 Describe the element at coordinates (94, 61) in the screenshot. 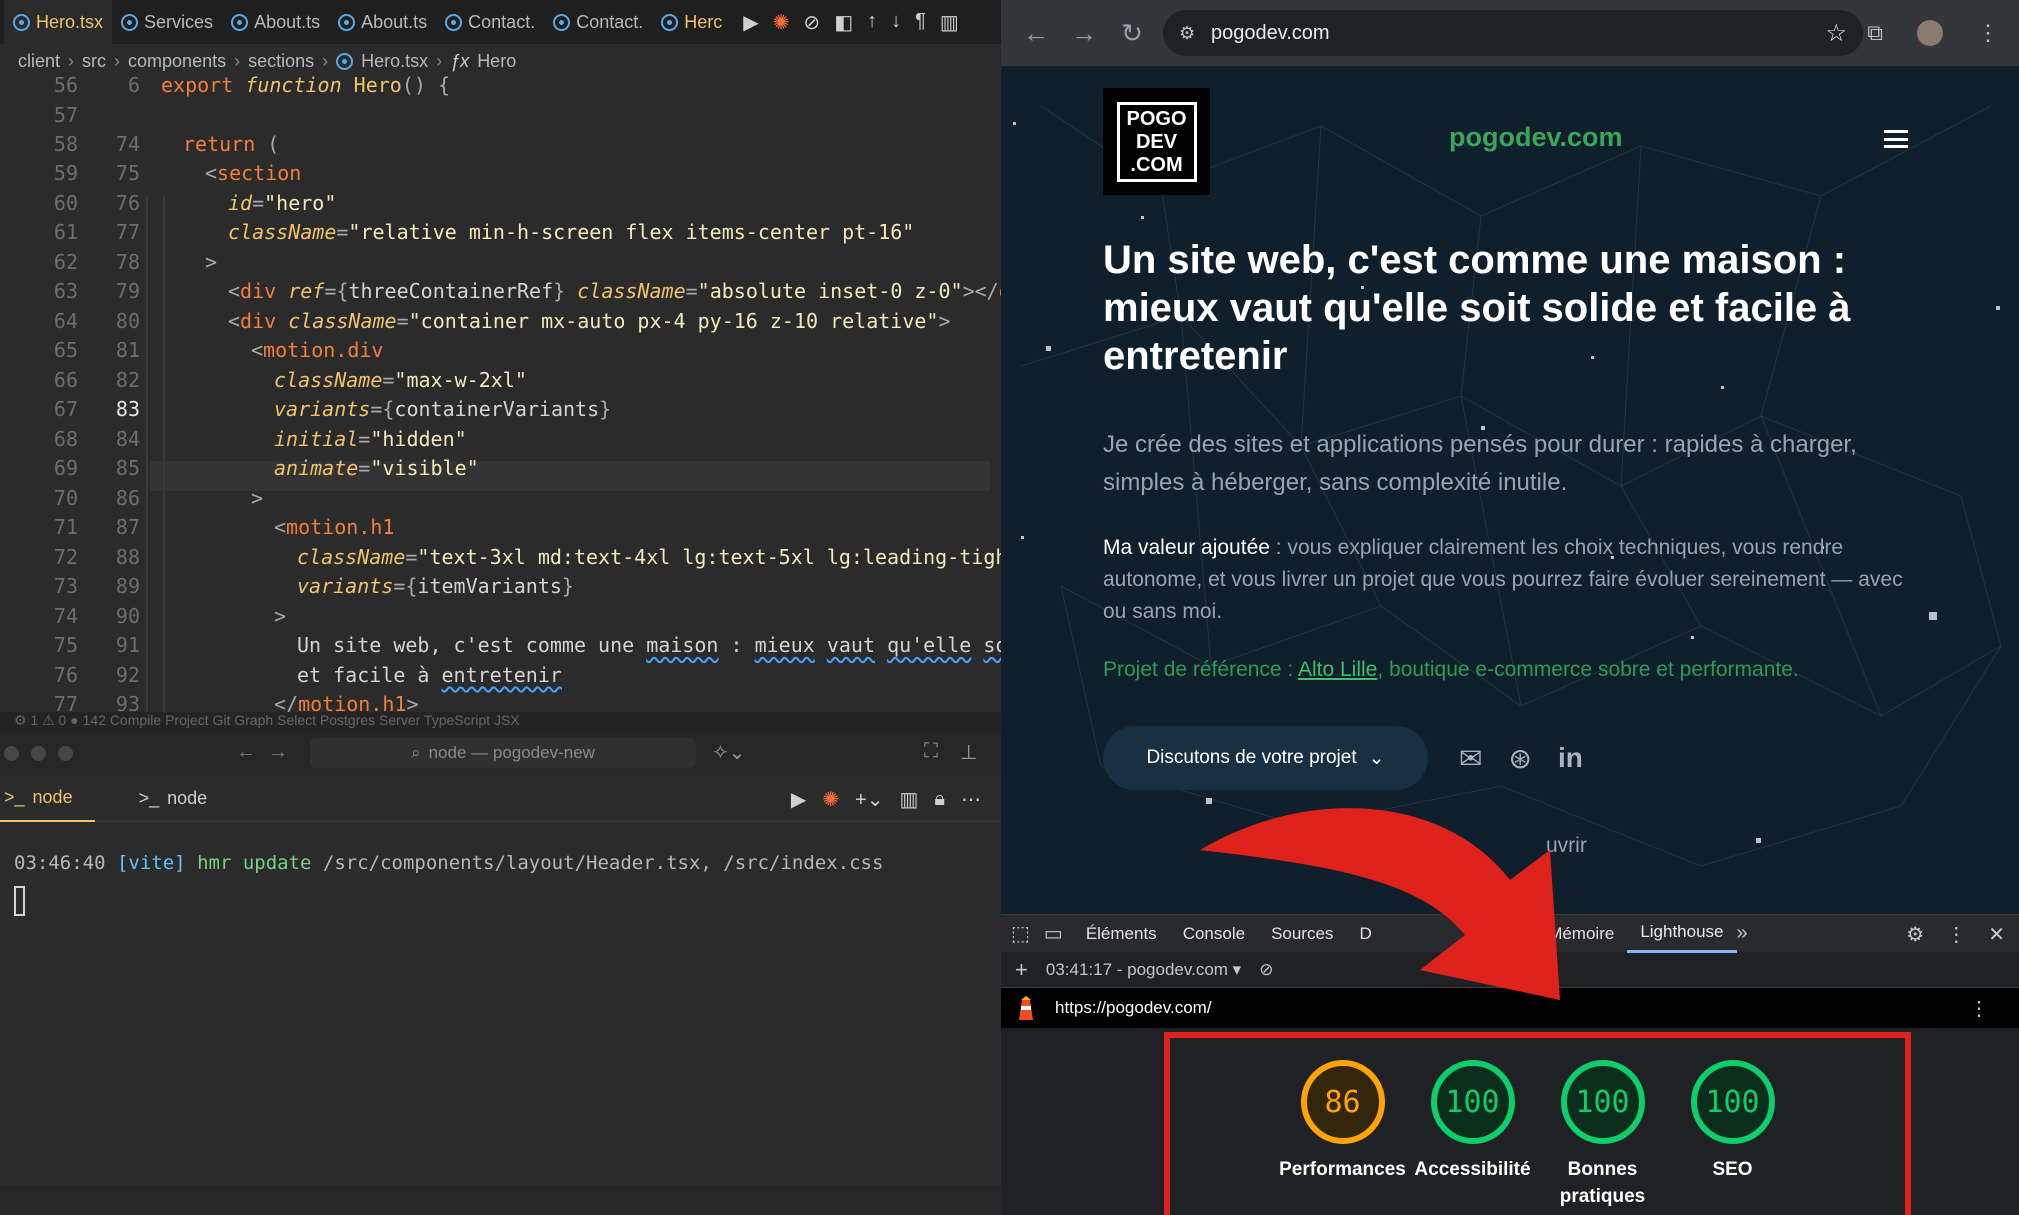

I see `breadcrumb-item: src` at that location.